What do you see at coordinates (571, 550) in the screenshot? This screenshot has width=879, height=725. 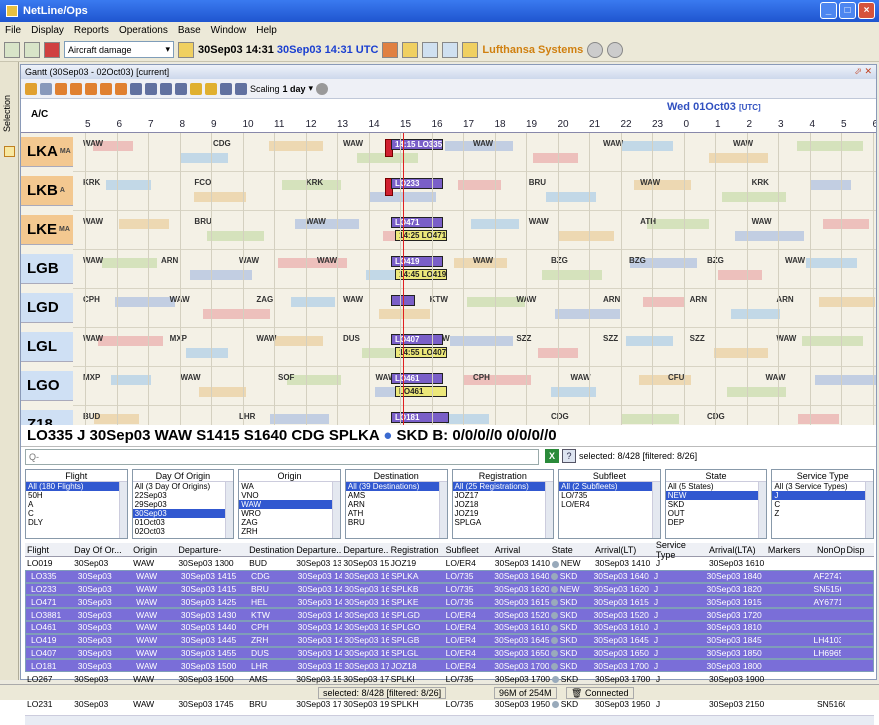 I see `column-header: State` at bounding box center [571, 550].